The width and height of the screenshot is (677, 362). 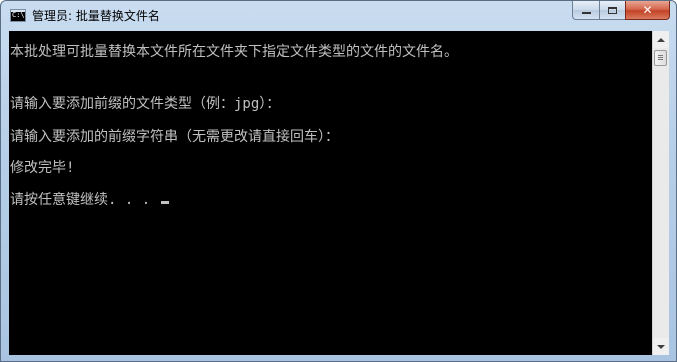 I want to click on minimize-button, so click(x=585, y=10).